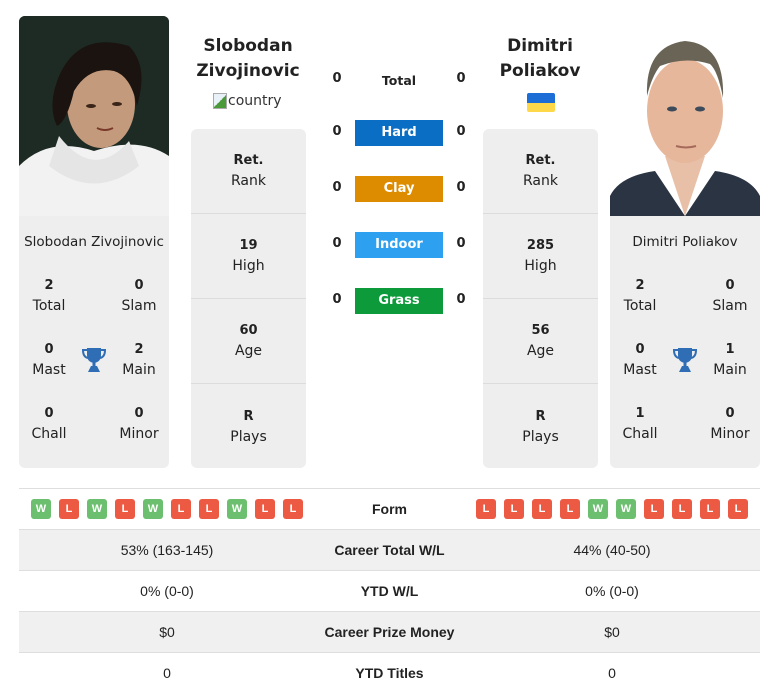 This screenshot has width=779, height=699. What do you see at coordinates (49, 434) in the screenshot?
I see `left-titles-chall-label: Chall` at bounding box center [49, 434].